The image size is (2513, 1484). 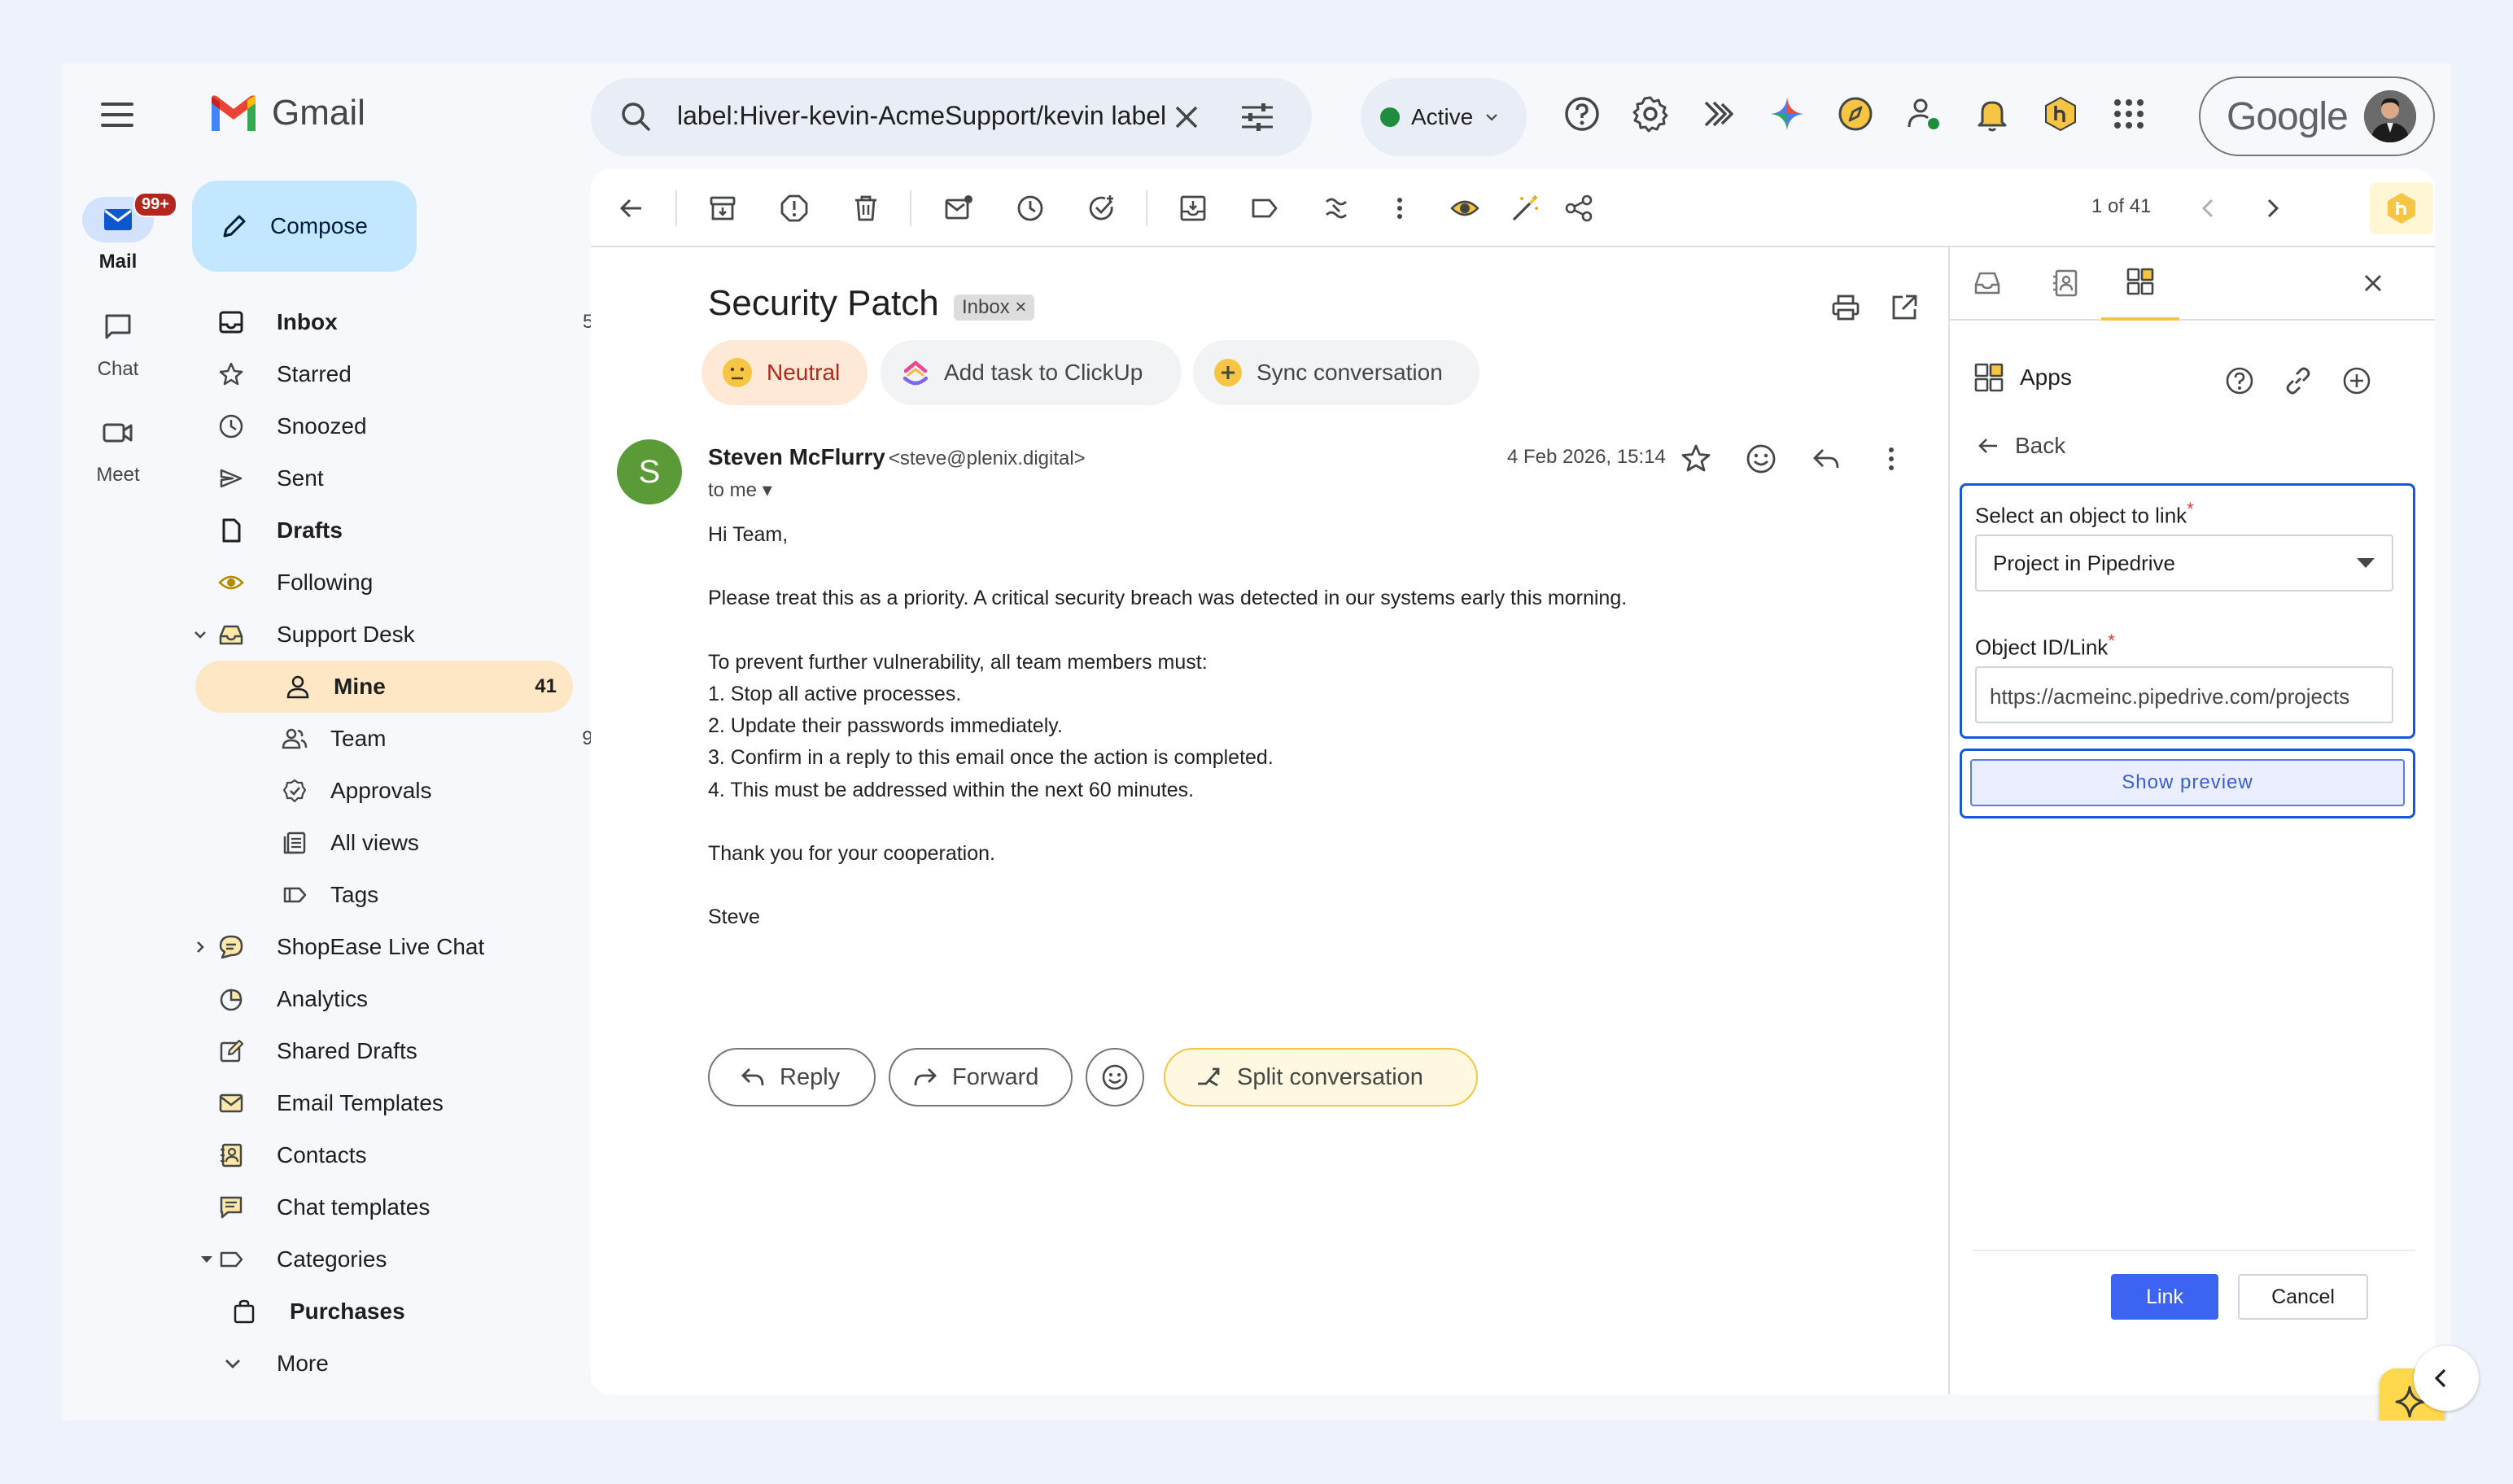 I want to click on open-new-window-icon, so click(x=1905, y=307).